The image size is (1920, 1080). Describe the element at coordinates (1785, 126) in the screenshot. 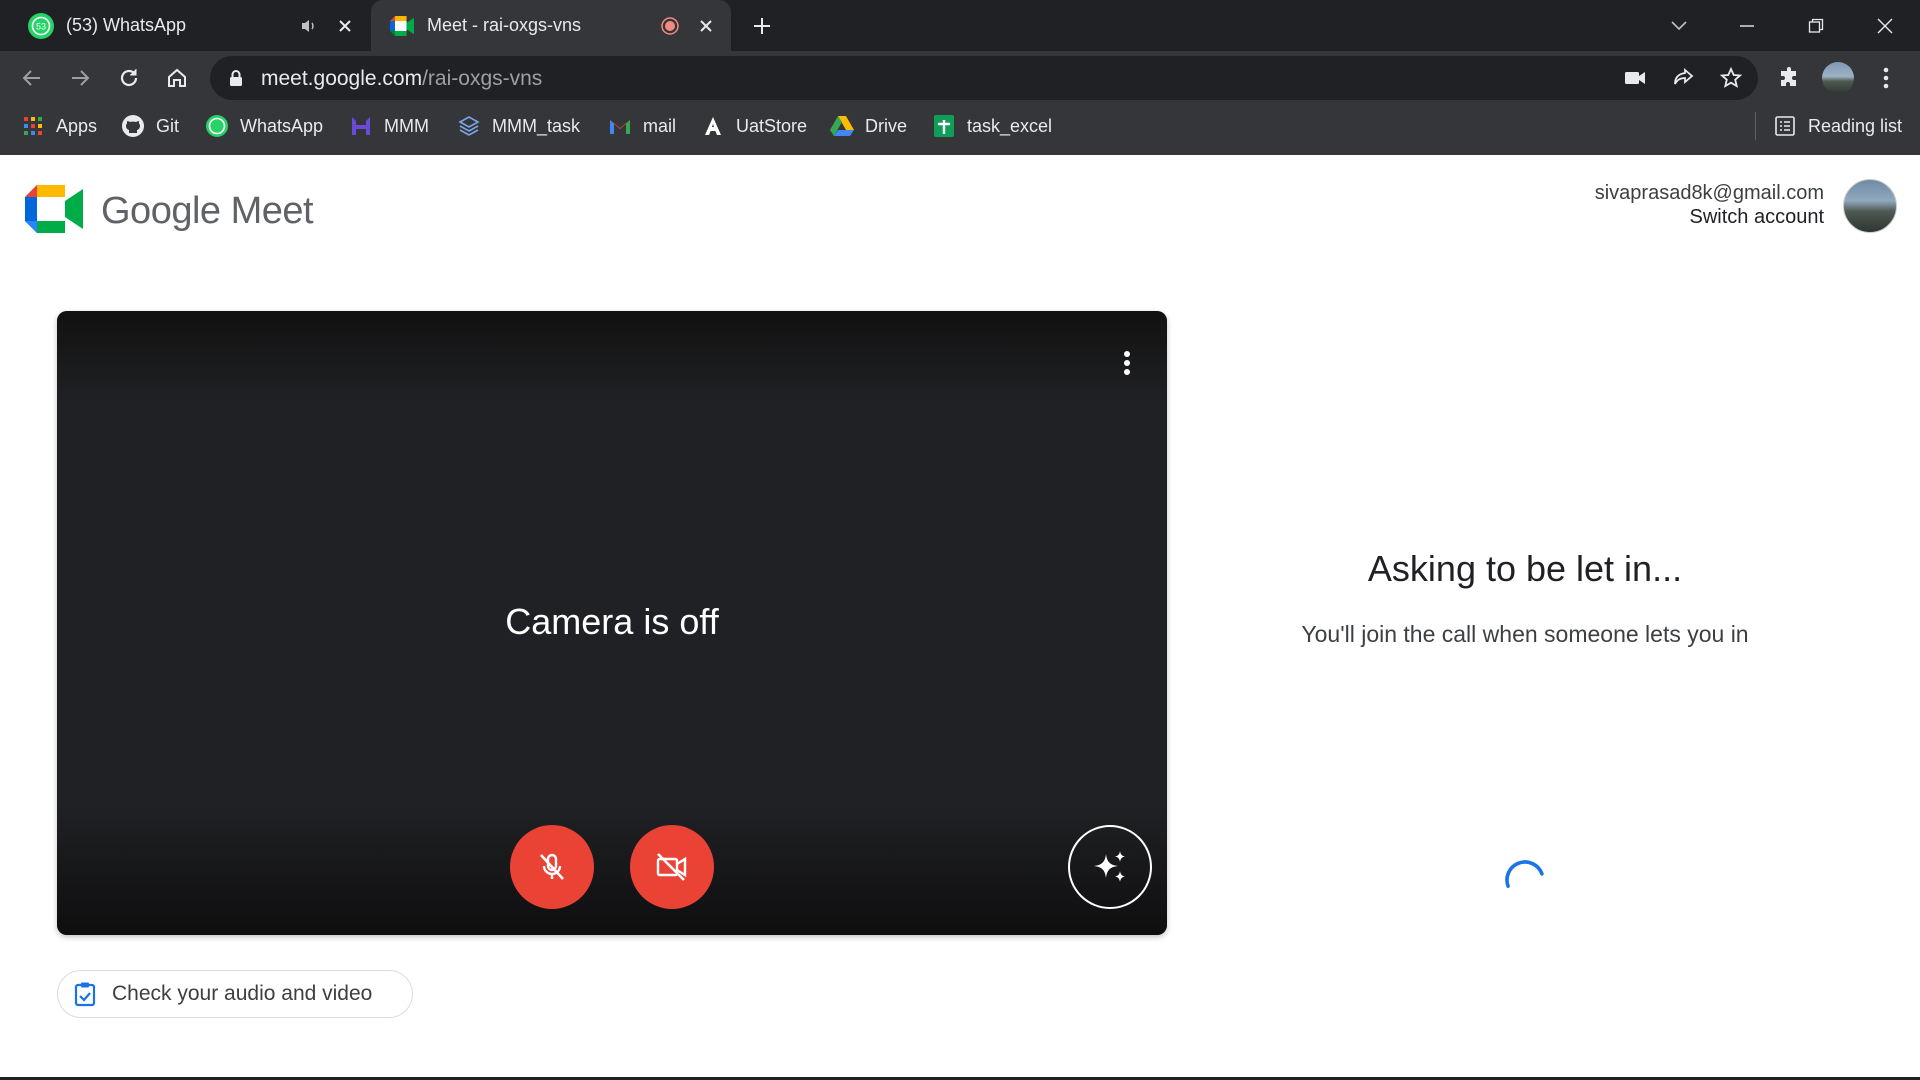

I see `reading-list-icon` at that location.